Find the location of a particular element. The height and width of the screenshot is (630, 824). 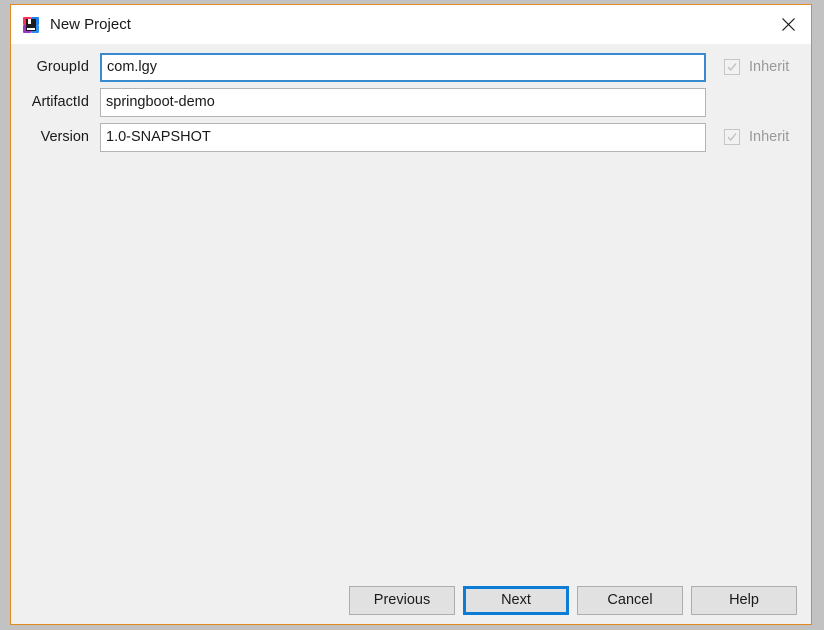

cancel-button: Cancel is located at coordinates (630, 600).